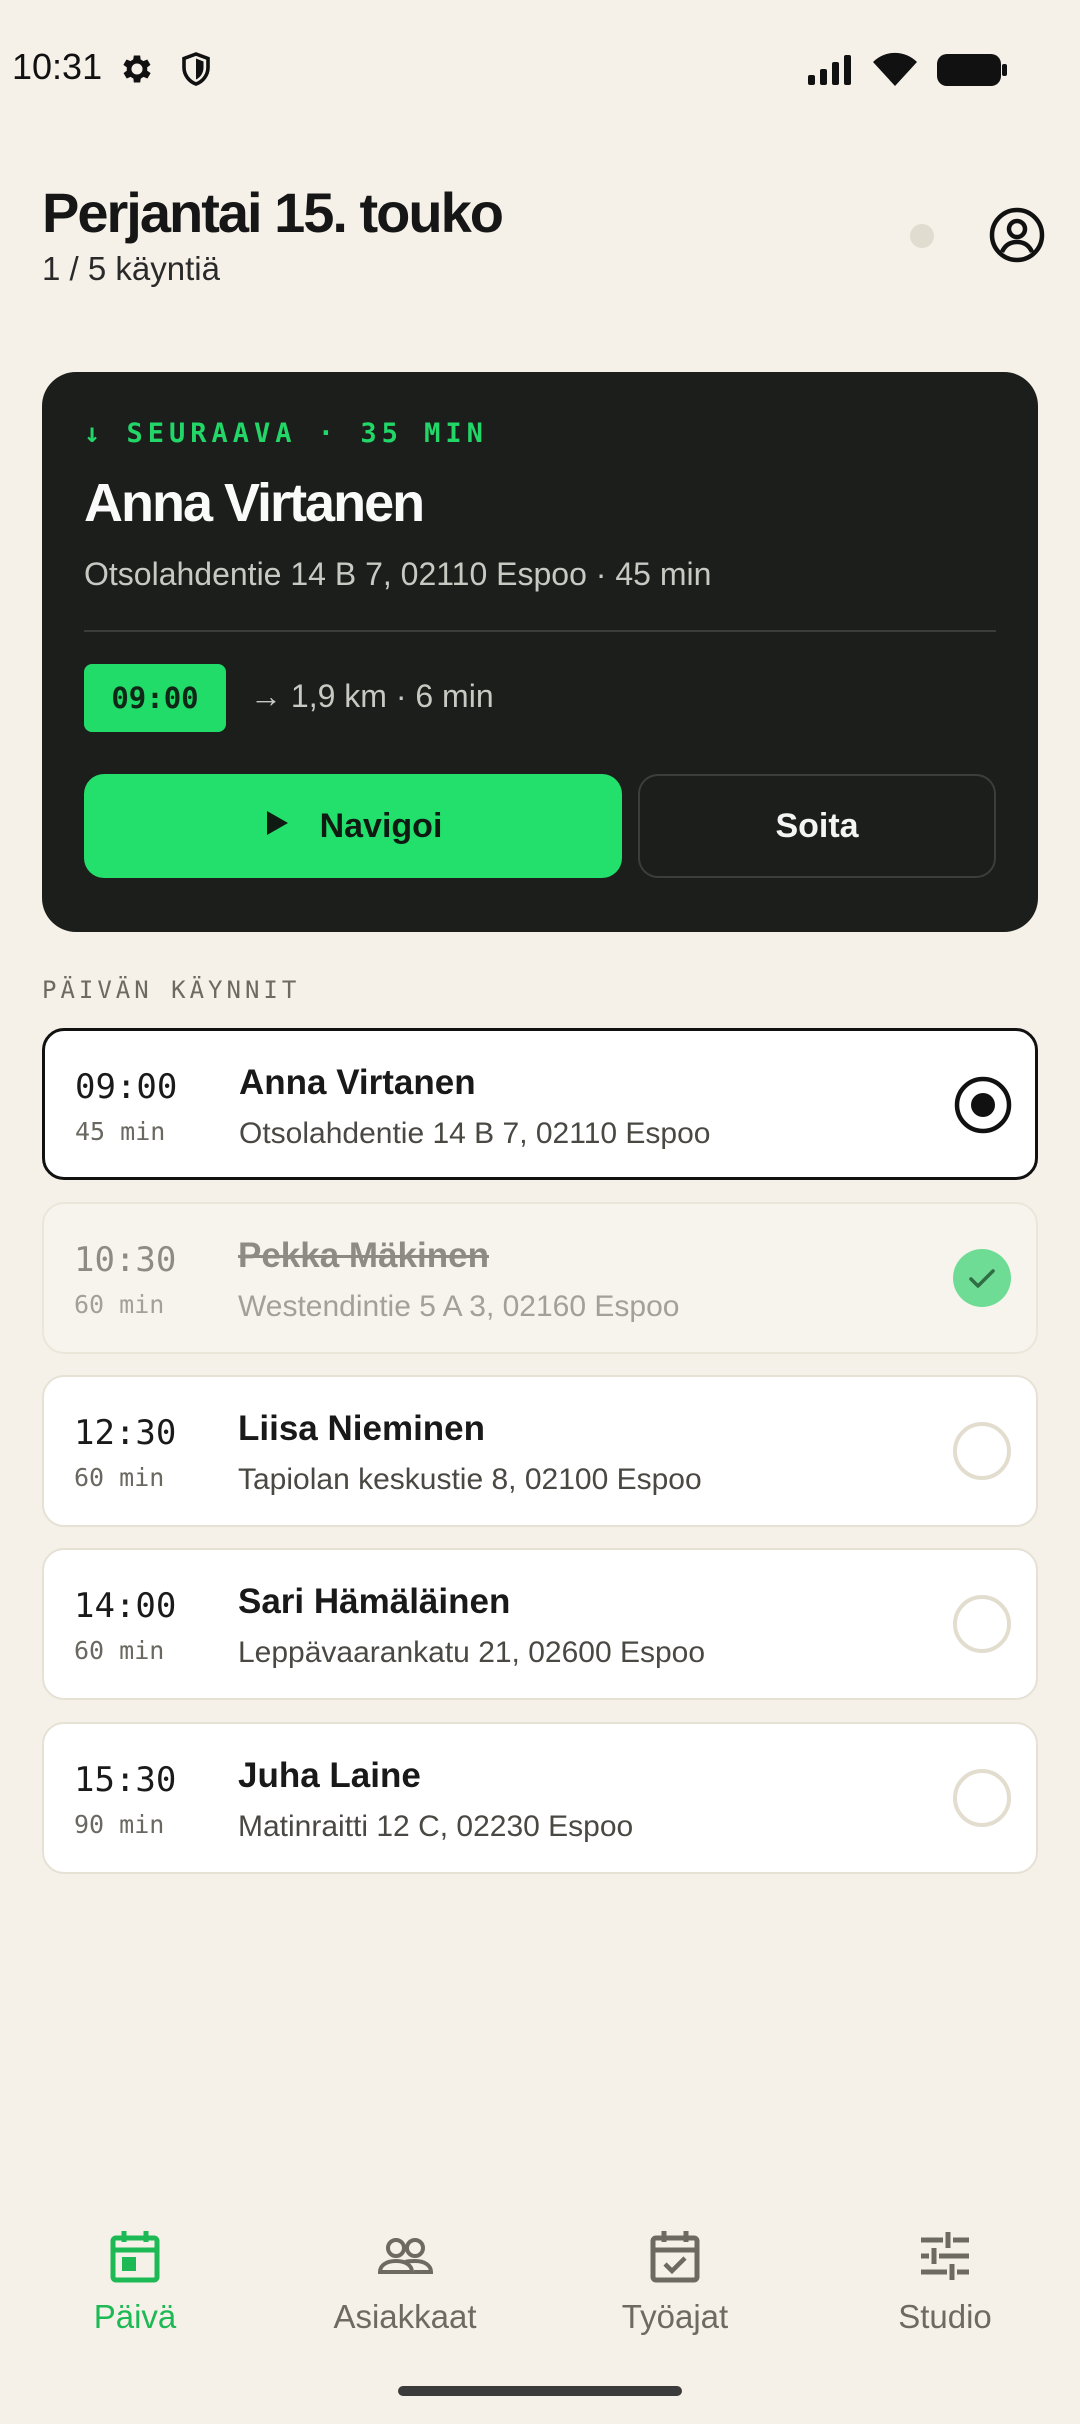  I want to click on call-button: Soita, so click(817, 826).